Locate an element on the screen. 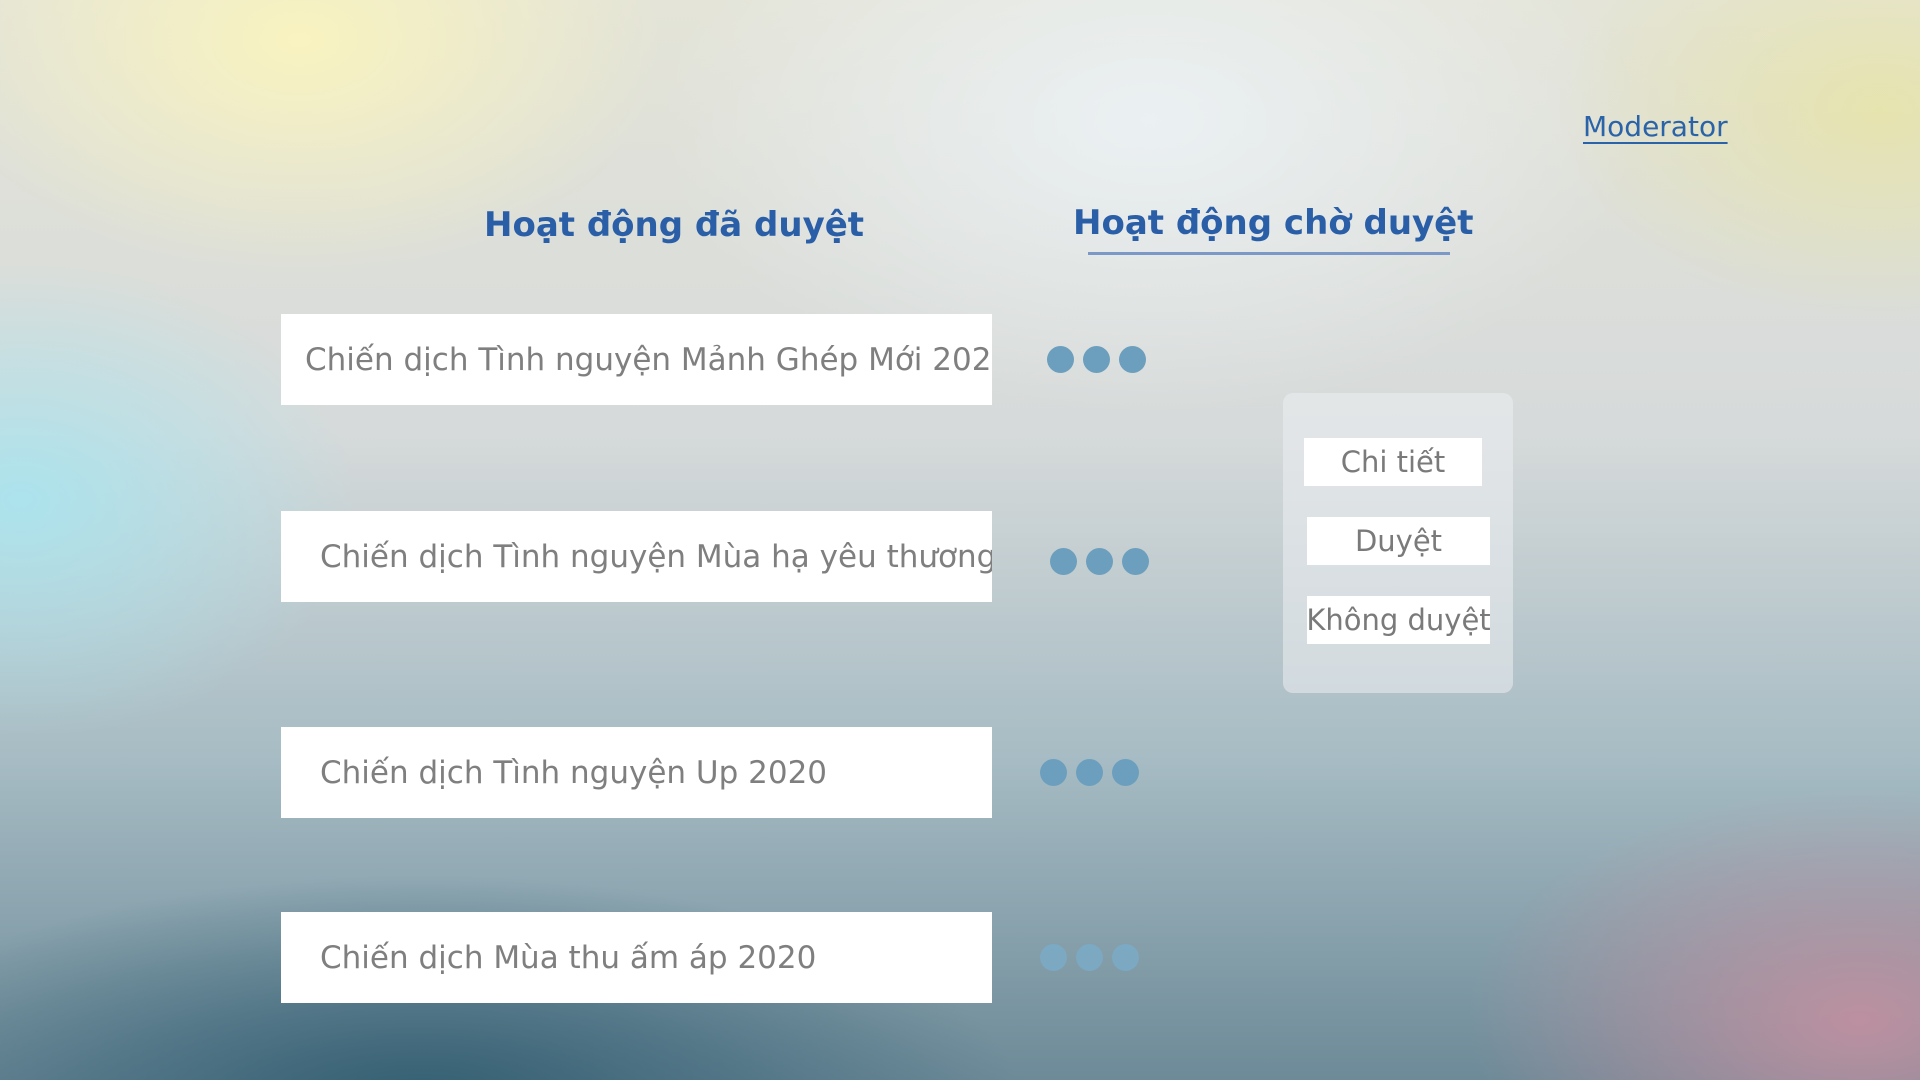  active-tab-underline is located at coordinates (1269, 253).